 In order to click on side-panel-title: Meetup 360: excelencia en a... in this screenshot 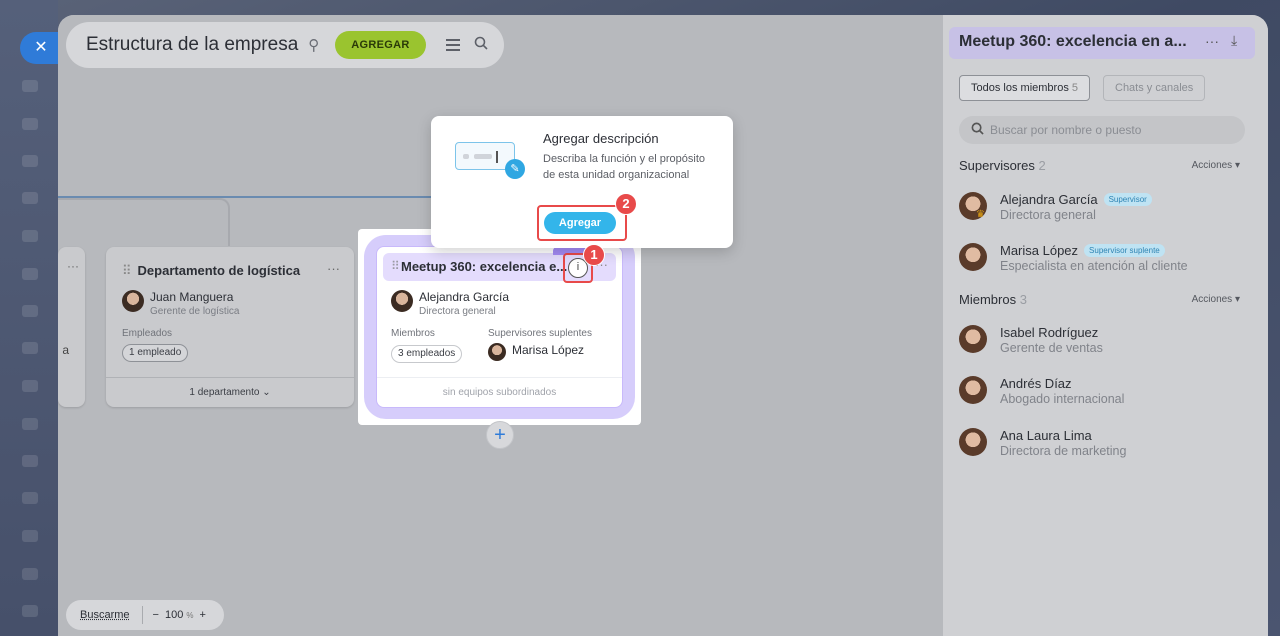, I will do `click(1073, 41)`.